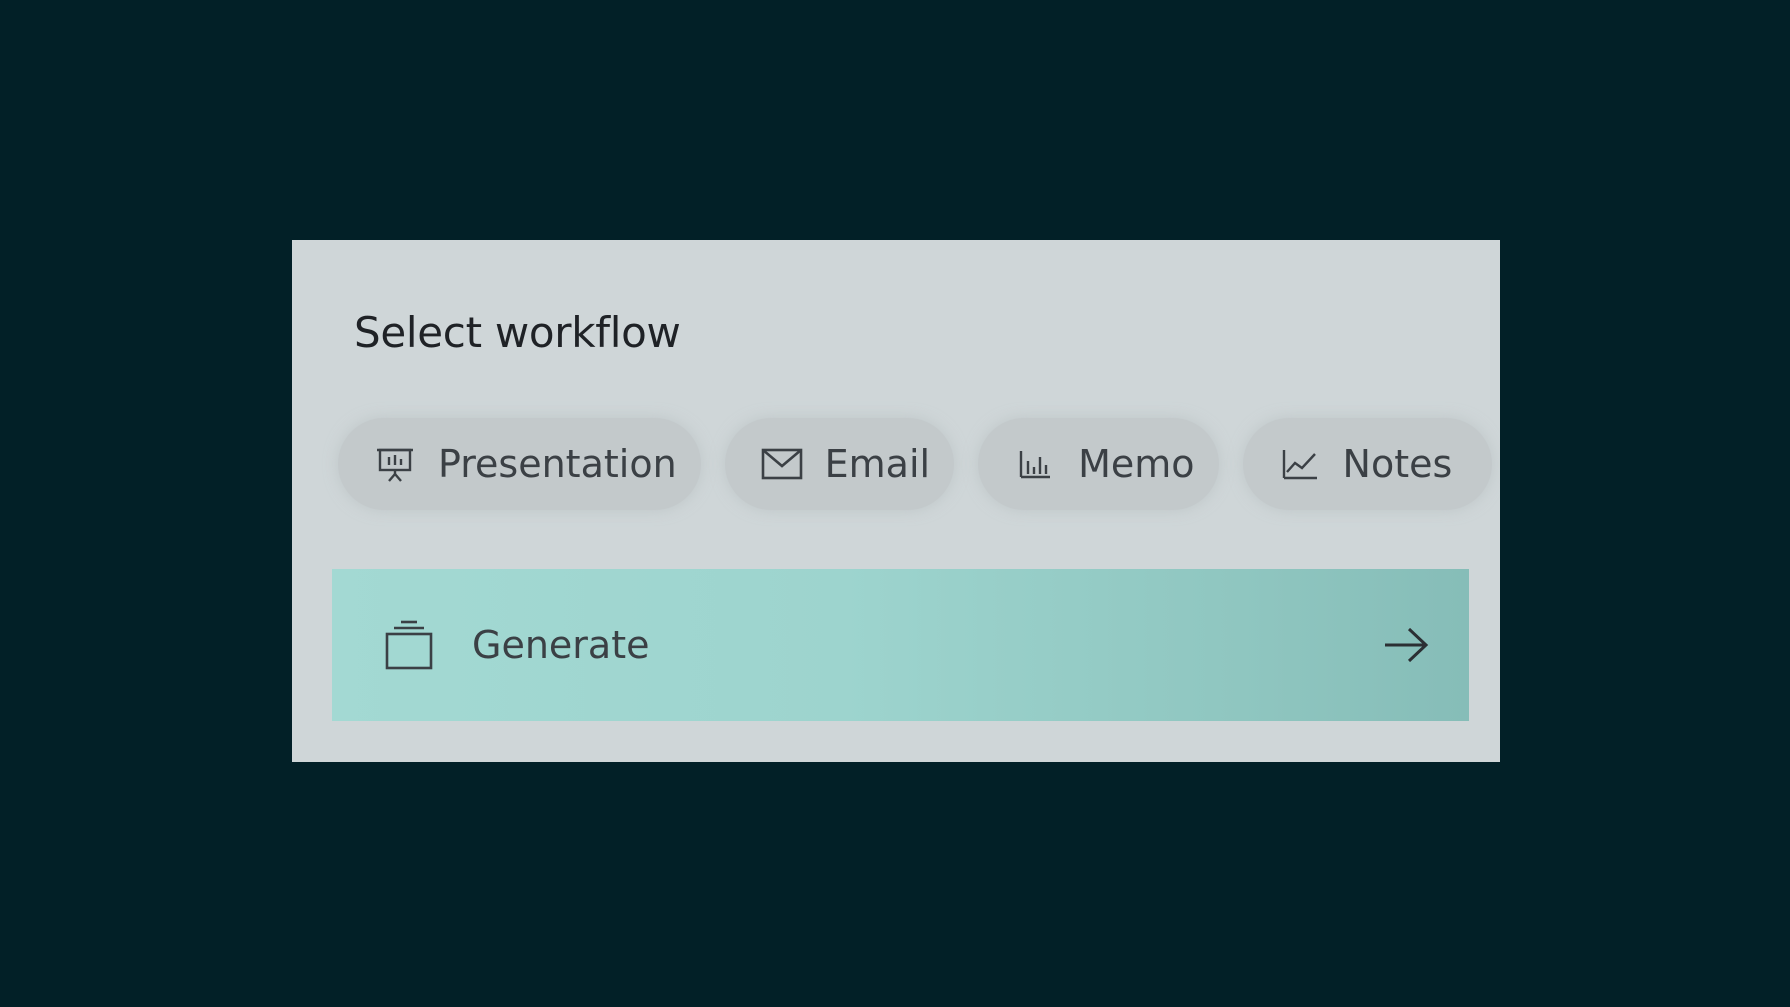 This screenshot has height=1007, width=1790. What do you see at coordinates (1397, 464) in the screenshot?
I see `workflow-chip-label: Notes` at bounding box center [1397, 464].